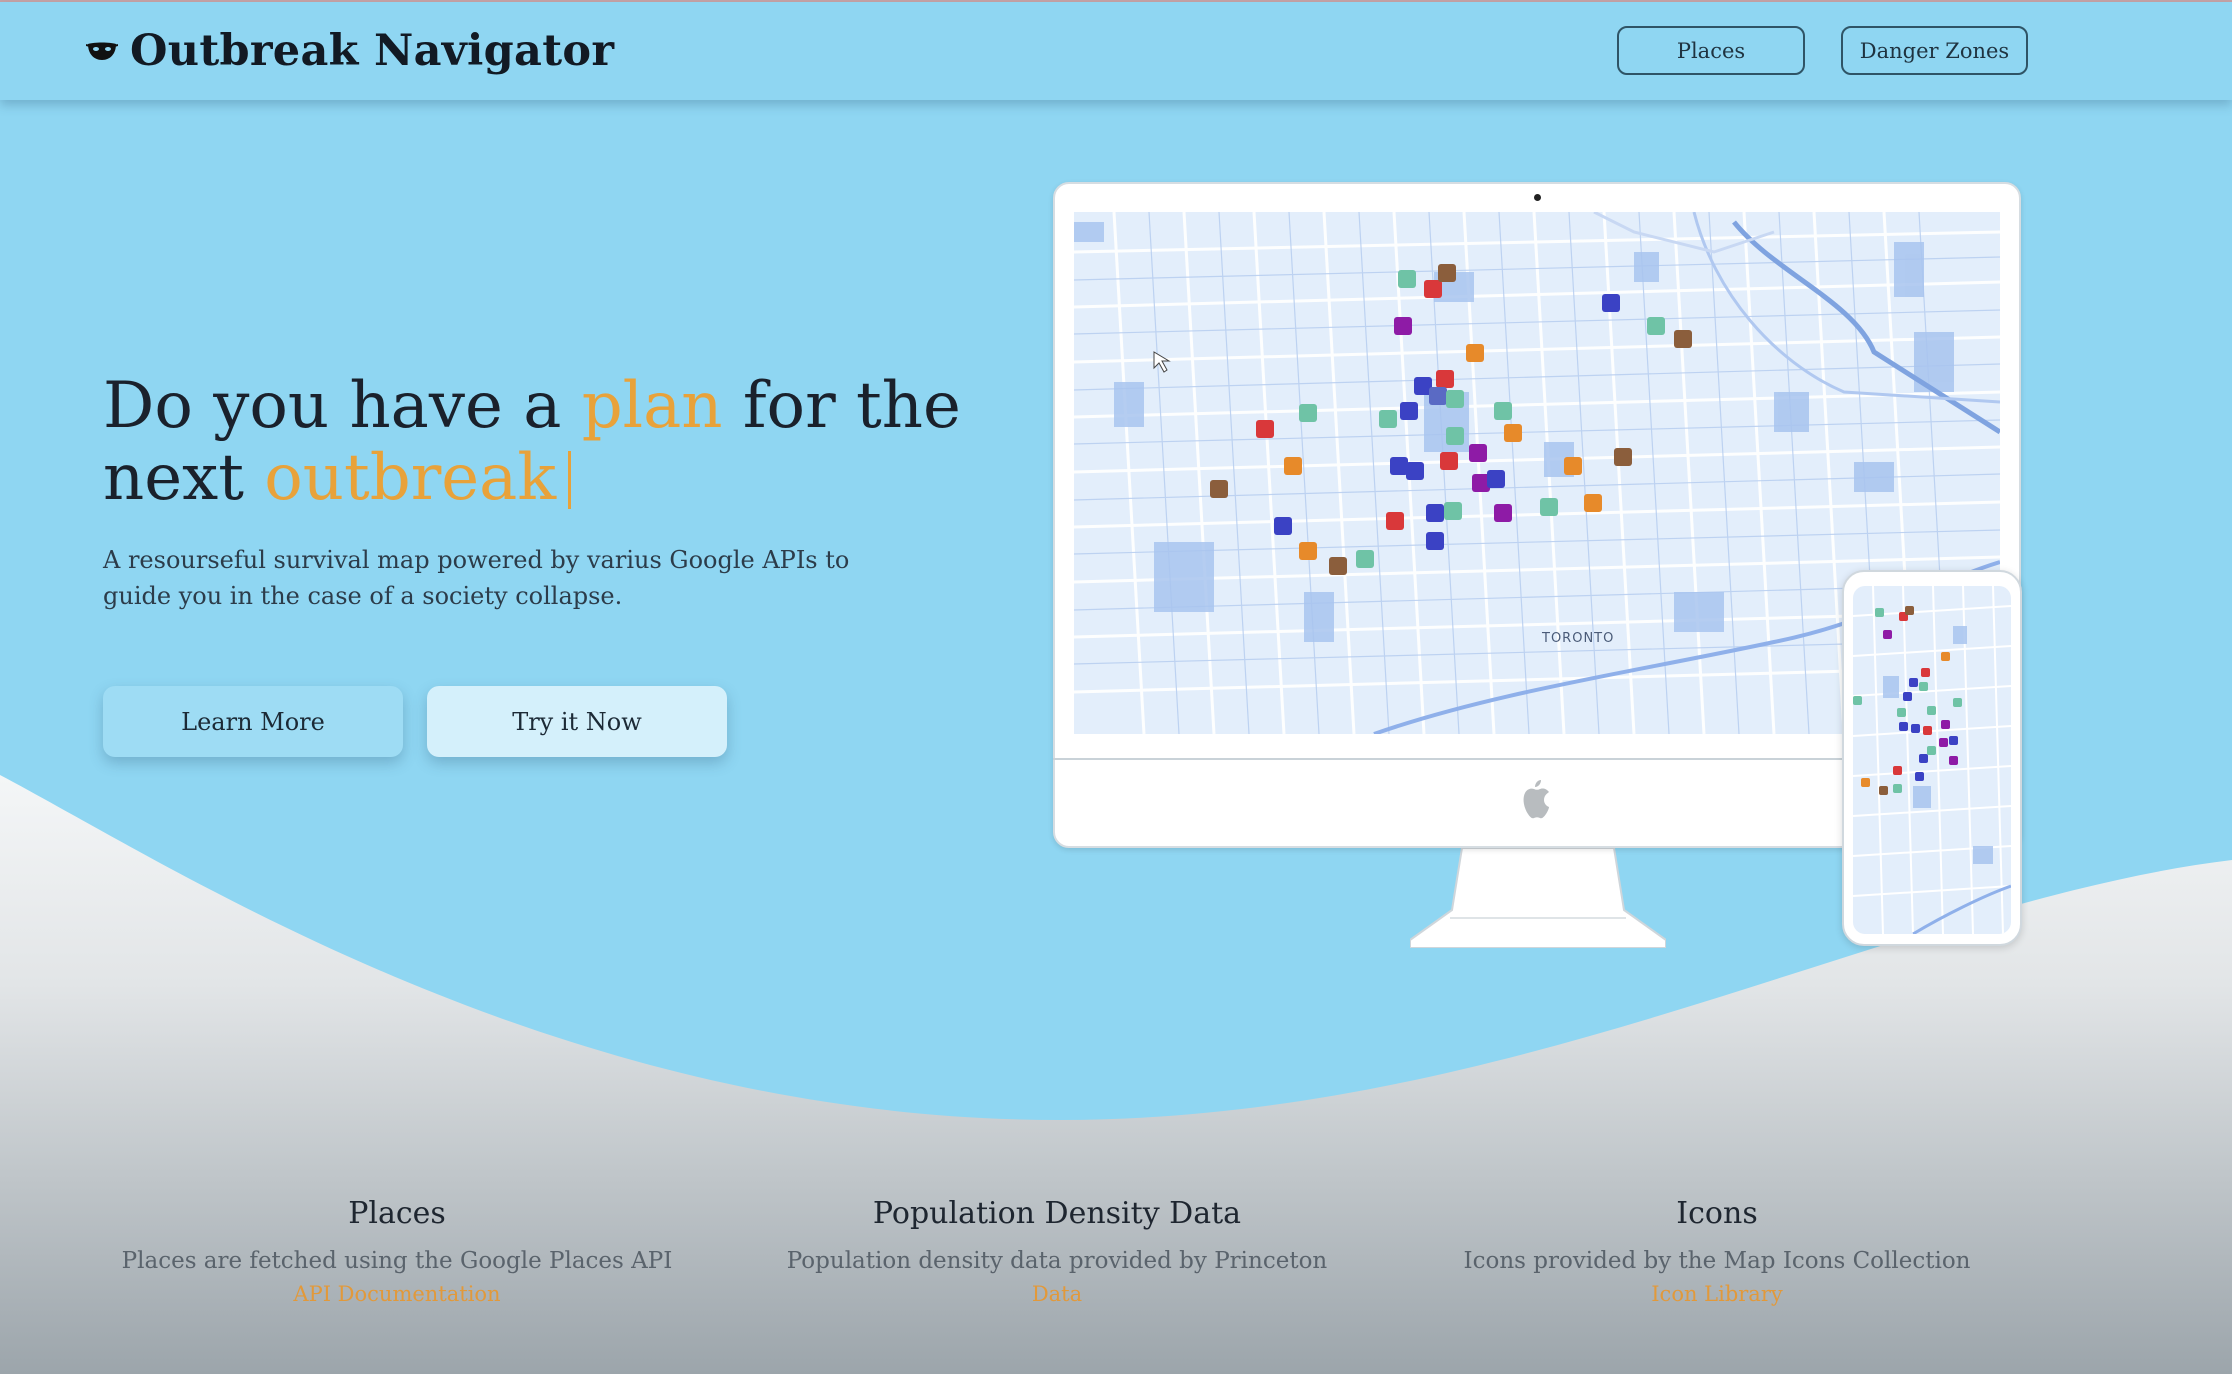  What do you see at coordinates (1537, 197) in the screenshot?
I see `monitor-camera` at bounding box center [1537, 197].